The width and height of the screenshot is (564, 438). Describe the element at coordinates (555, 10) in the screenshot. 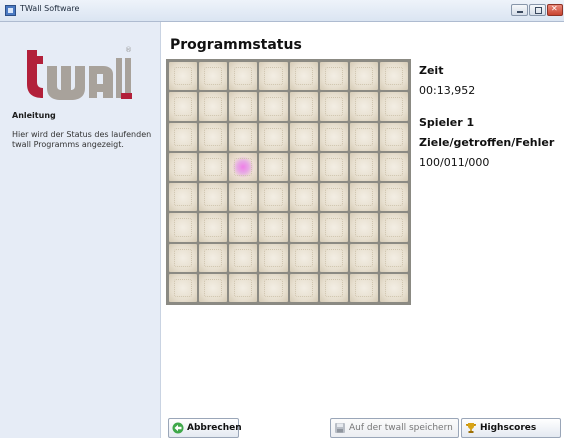

I see `close-button` at that location.